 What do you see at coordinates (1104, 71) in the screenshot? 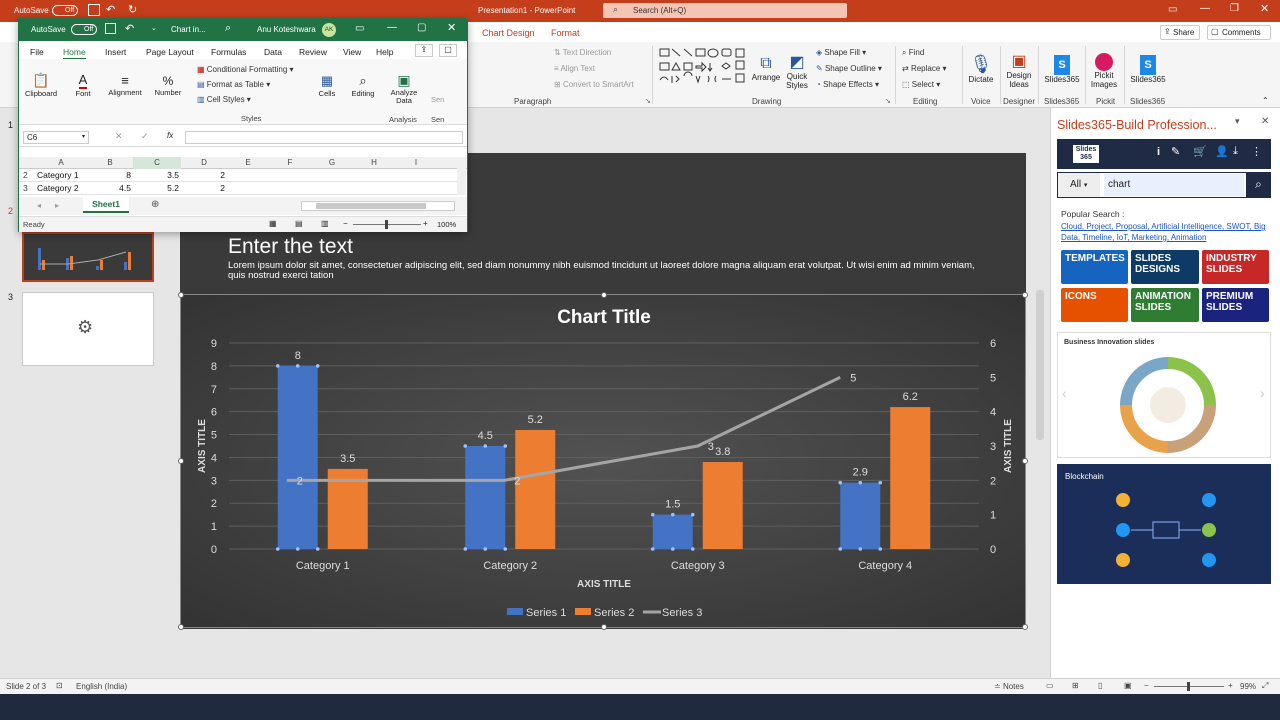
I see `pickit-button: Pickit Images` at bounding box center [1104, 71].